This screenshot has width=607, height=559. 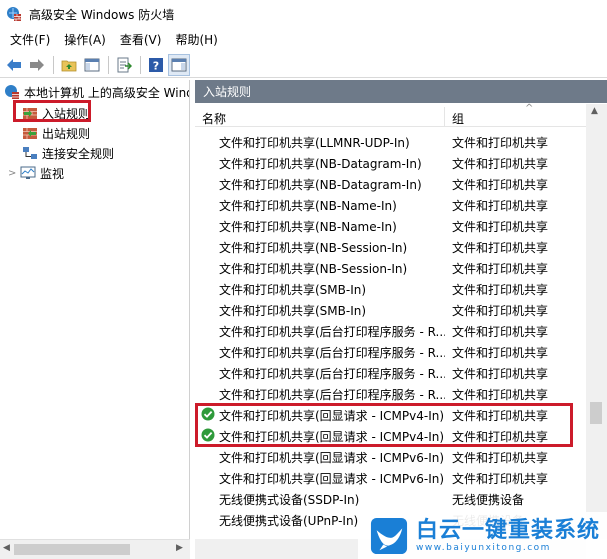 What do you see at coordinates (303, 65) in the screenshot?
I see `toolbar: ?` at bounding box center [303, 65].